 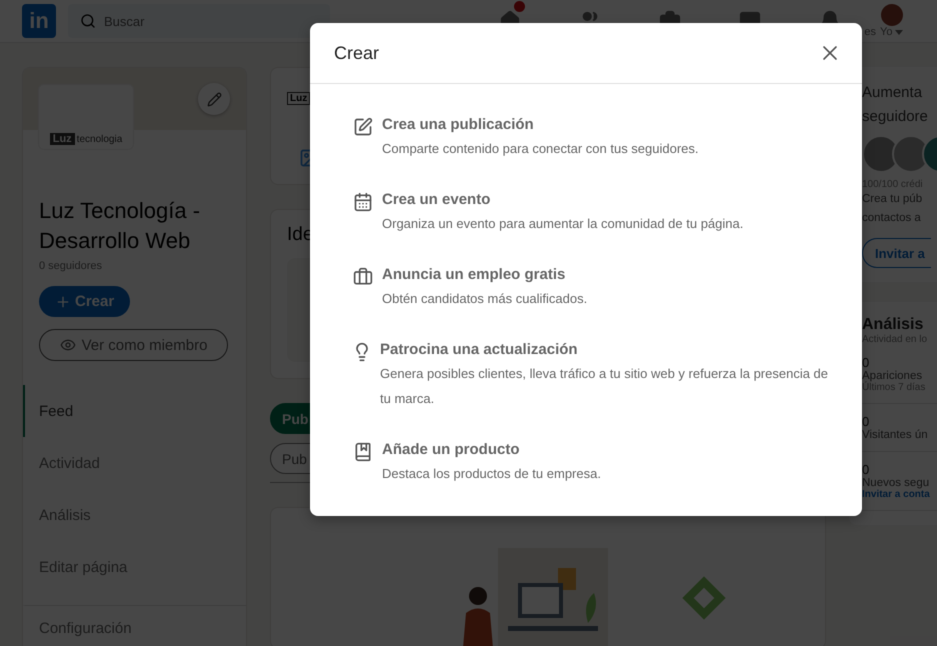 I want to click on option-title: Crea un evento, so click(x=437, y=200).